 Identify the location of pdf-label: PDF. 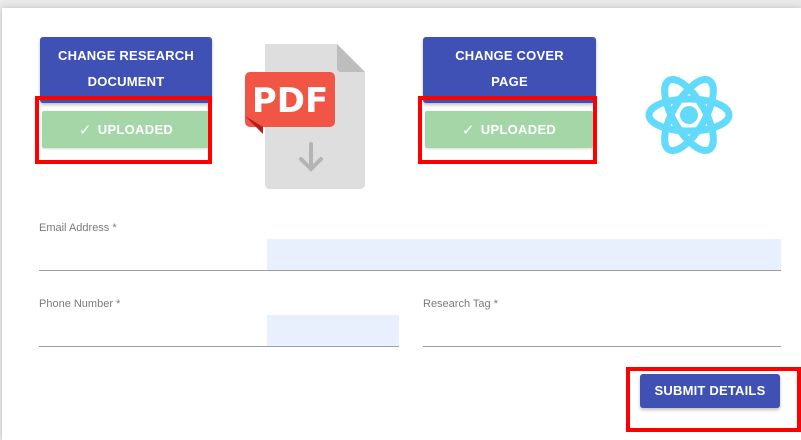
(290, 101).